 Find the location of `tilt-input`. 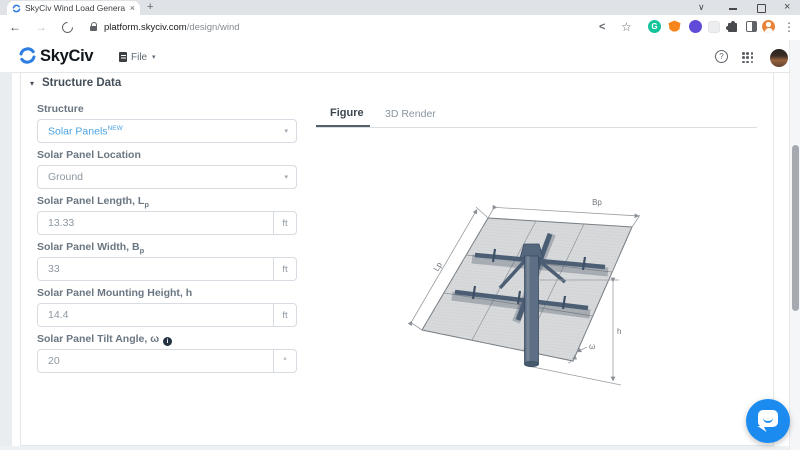

tilt-input is located at coordinates (155, 361).